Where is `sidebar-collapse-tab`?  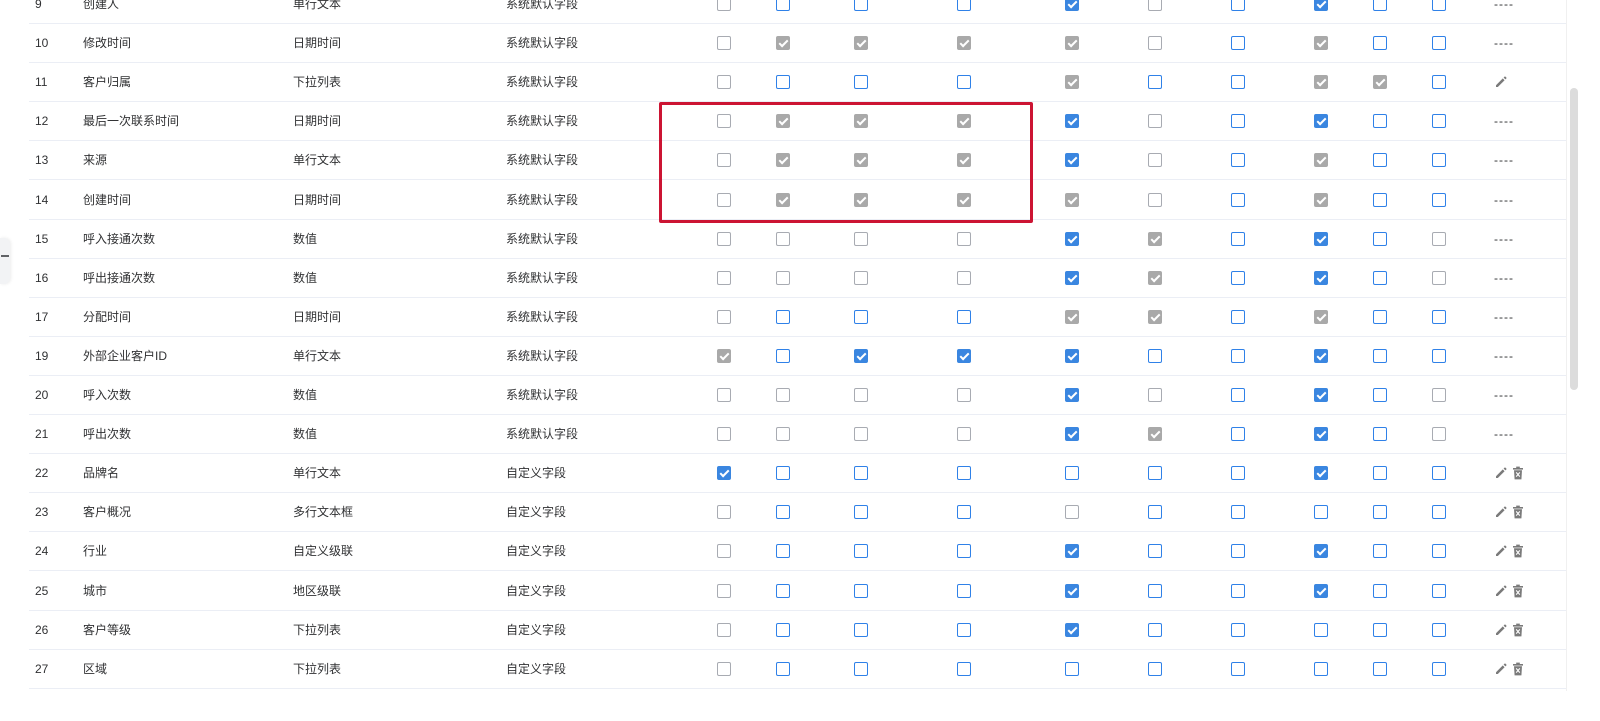 sidebar-collapse-tab is located at coordinates (5, 261).